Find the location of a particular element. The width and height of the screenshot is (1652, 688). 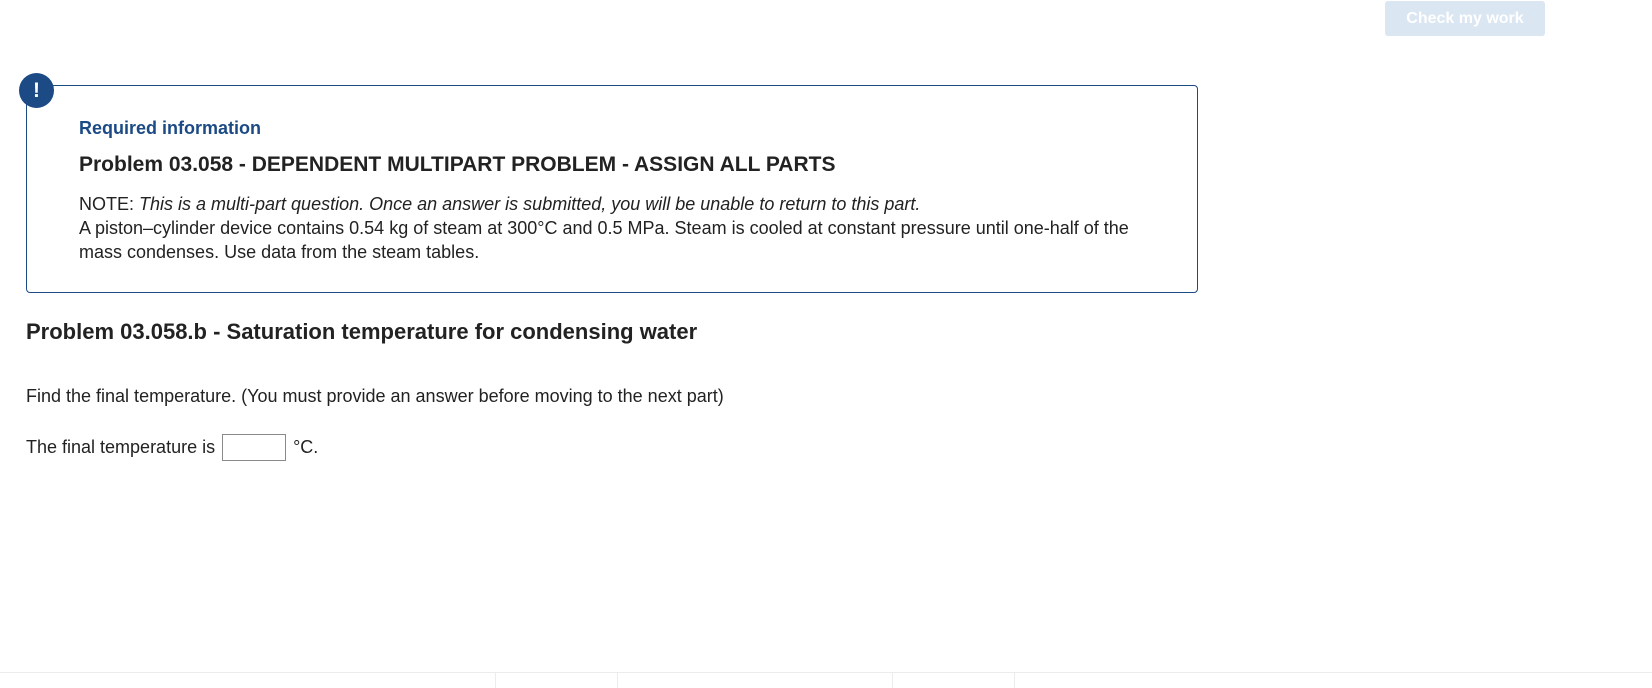

answer-row: The final temperature is °C. is located at coordinates (172, 447).